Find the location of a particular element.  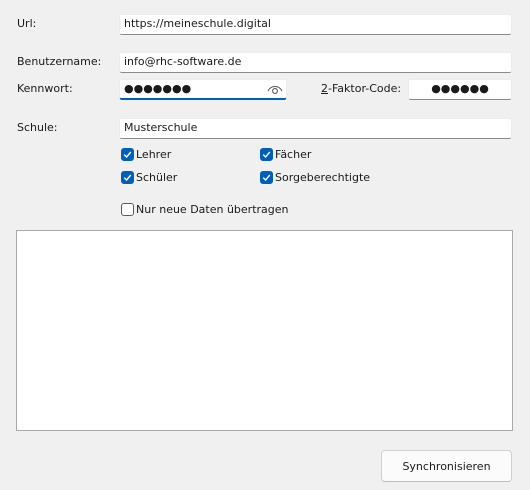

password-label: Kennwort: is located at coordinates (45, 88).